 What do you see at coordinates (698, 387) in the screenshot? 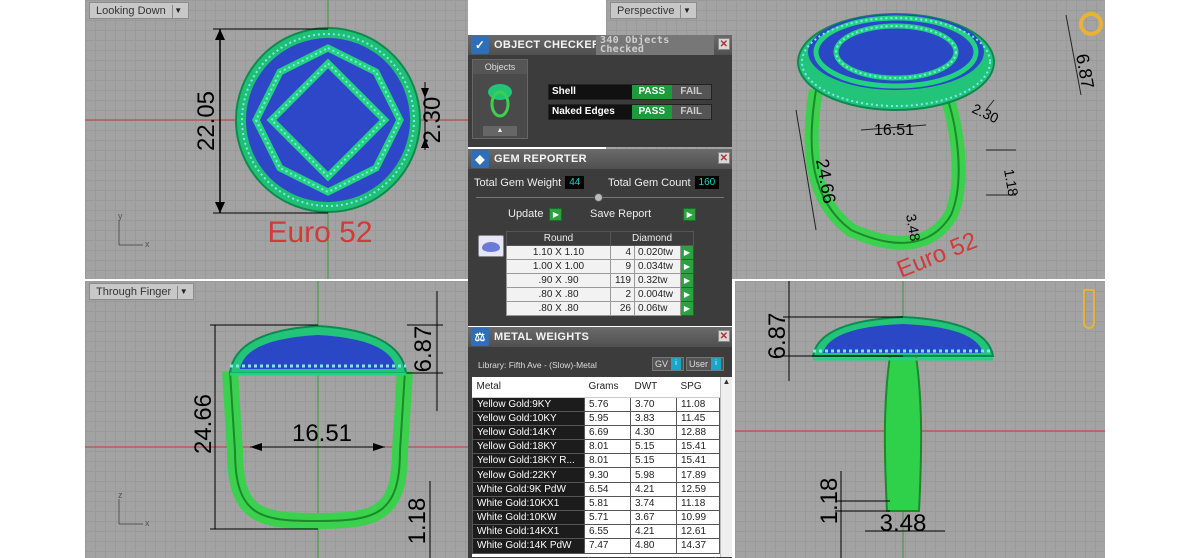
I see `metal-col-spg: SPG` at bounding box center [698, 387].